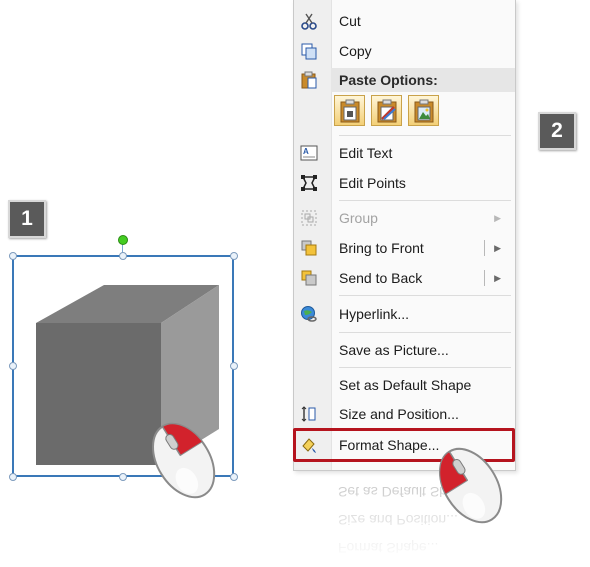 The width and height of the screenshot is (590, 567). I want to click on step-1-label: 1, so click(27, 218).